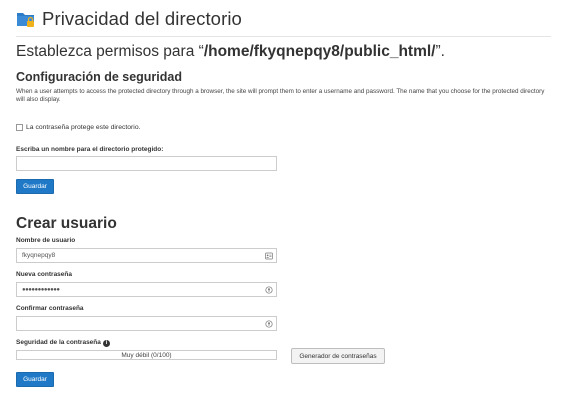  I want to click on password-strength-label-row: Seguridad de la contraseña i, so click(63, 343).